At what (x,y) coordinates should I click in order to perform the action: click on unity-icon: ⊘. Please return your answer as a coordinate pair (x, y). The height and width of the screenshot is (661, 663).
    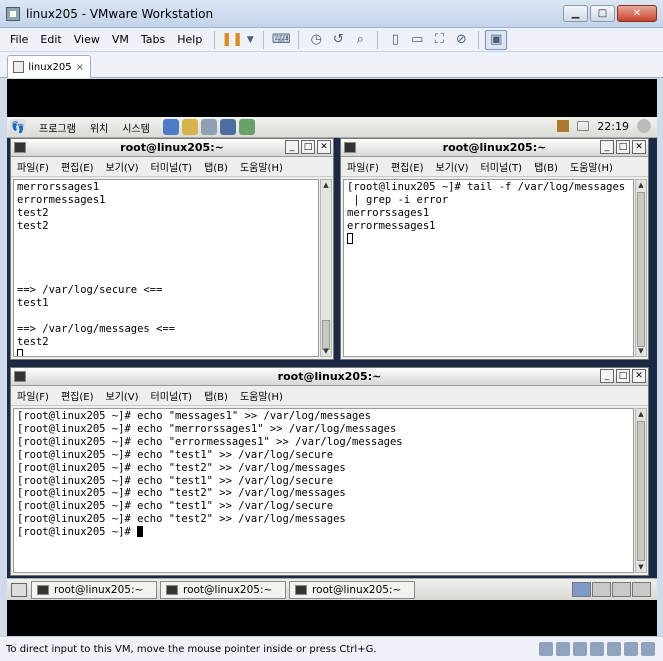
    Looking at the image, I should click on (461, 40).